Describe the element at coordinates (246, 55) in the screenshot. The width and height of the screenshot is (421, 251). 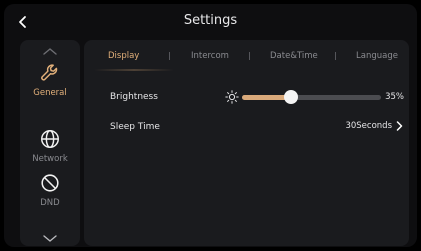
I see `tab-bar: Display Intercom Date&Time Language` at that location.